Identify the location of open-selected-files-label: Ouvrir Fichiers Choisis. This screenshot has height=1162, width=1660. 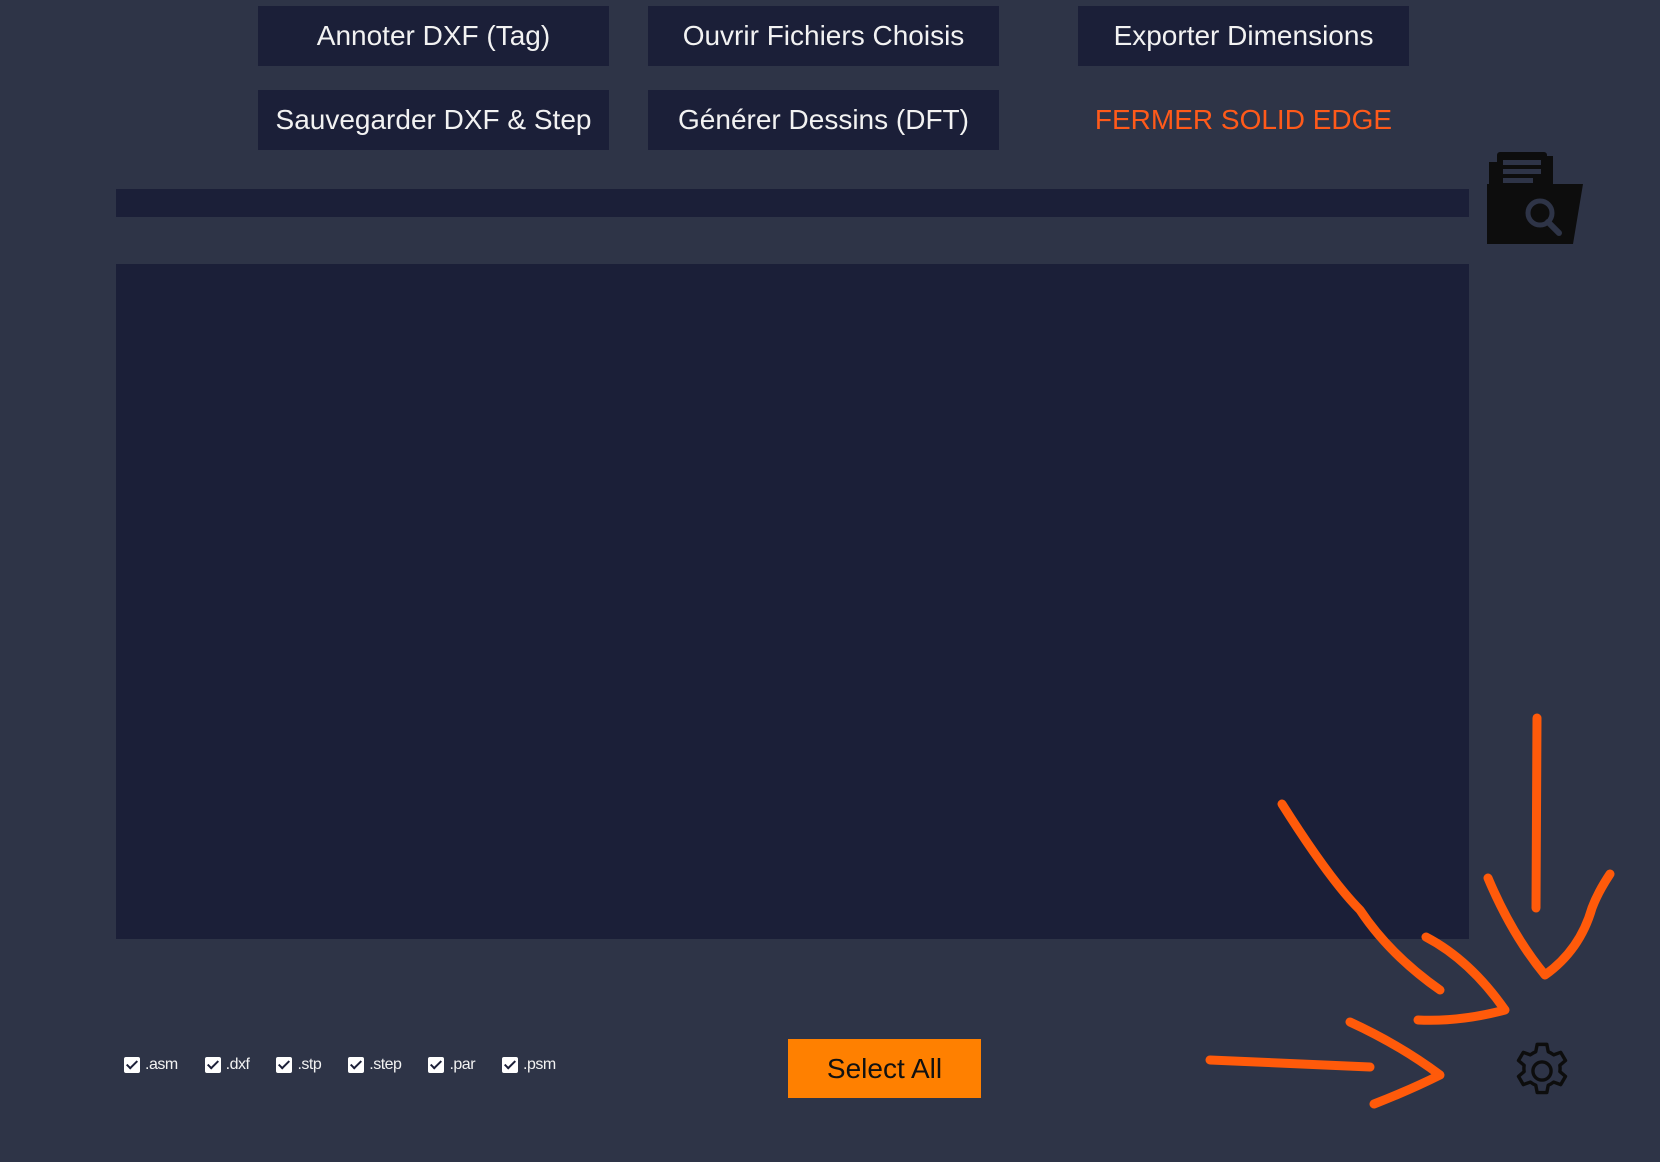
(823, 35).